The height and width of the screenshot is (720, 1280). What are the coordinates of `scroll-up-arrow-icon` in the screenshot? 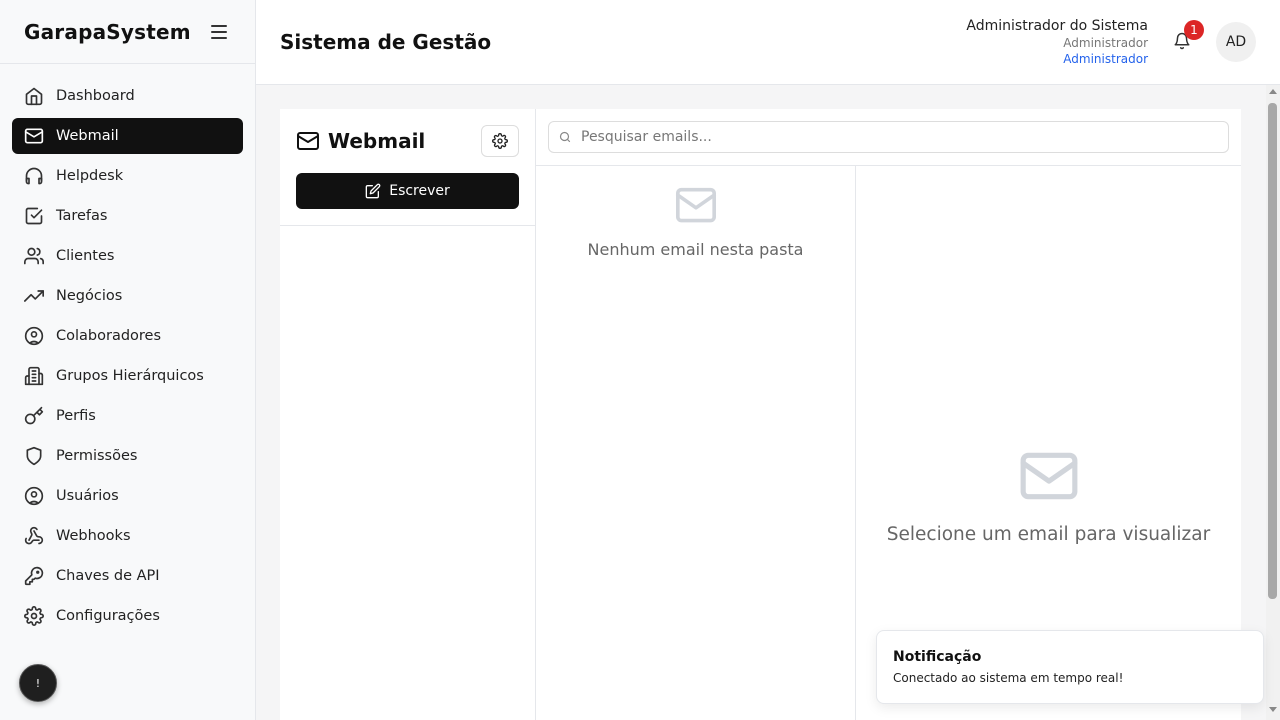 It's located at (1273, 91).